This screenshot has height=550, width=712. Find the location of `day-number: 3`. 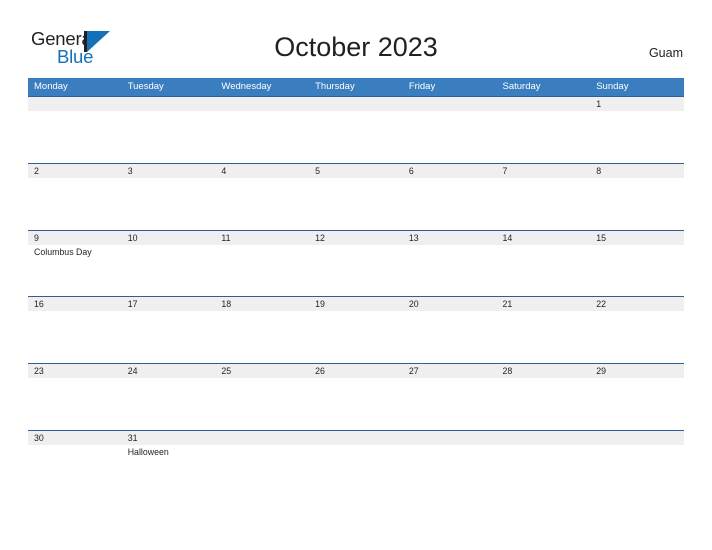

day-number: 3 is located at coordinates (130, 170).